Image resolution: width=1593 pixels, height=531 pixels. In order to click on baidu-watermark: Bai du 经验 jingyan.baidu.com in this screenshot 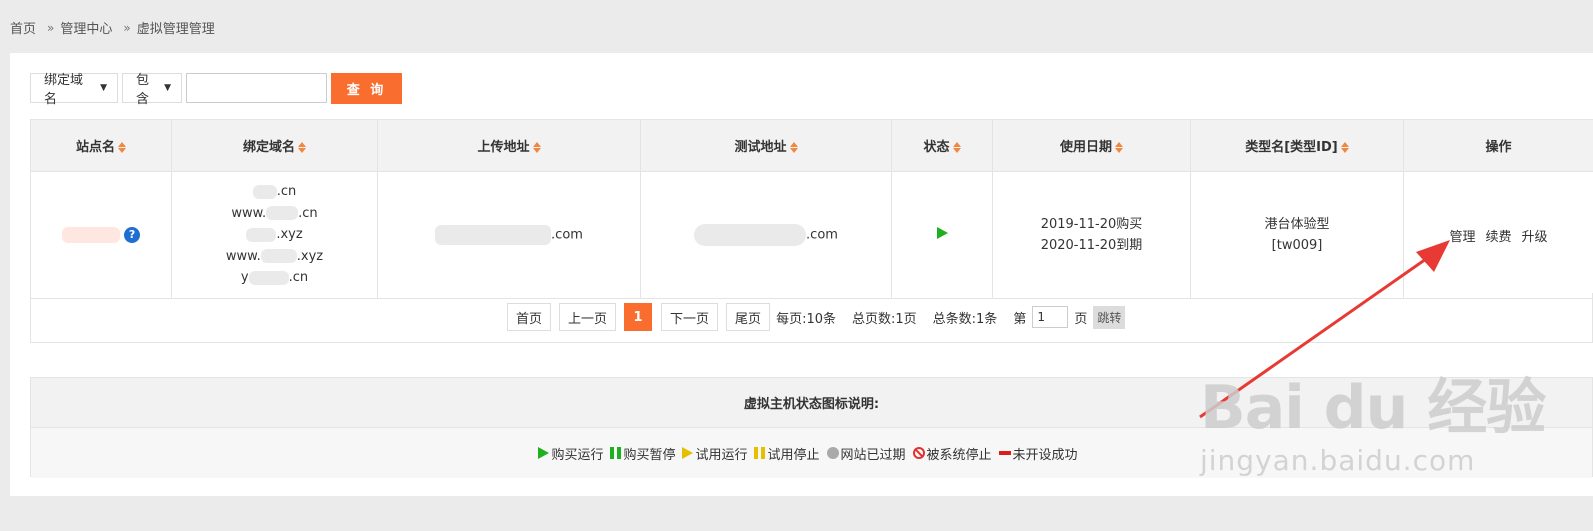, I will do `click(1373, 425)`.